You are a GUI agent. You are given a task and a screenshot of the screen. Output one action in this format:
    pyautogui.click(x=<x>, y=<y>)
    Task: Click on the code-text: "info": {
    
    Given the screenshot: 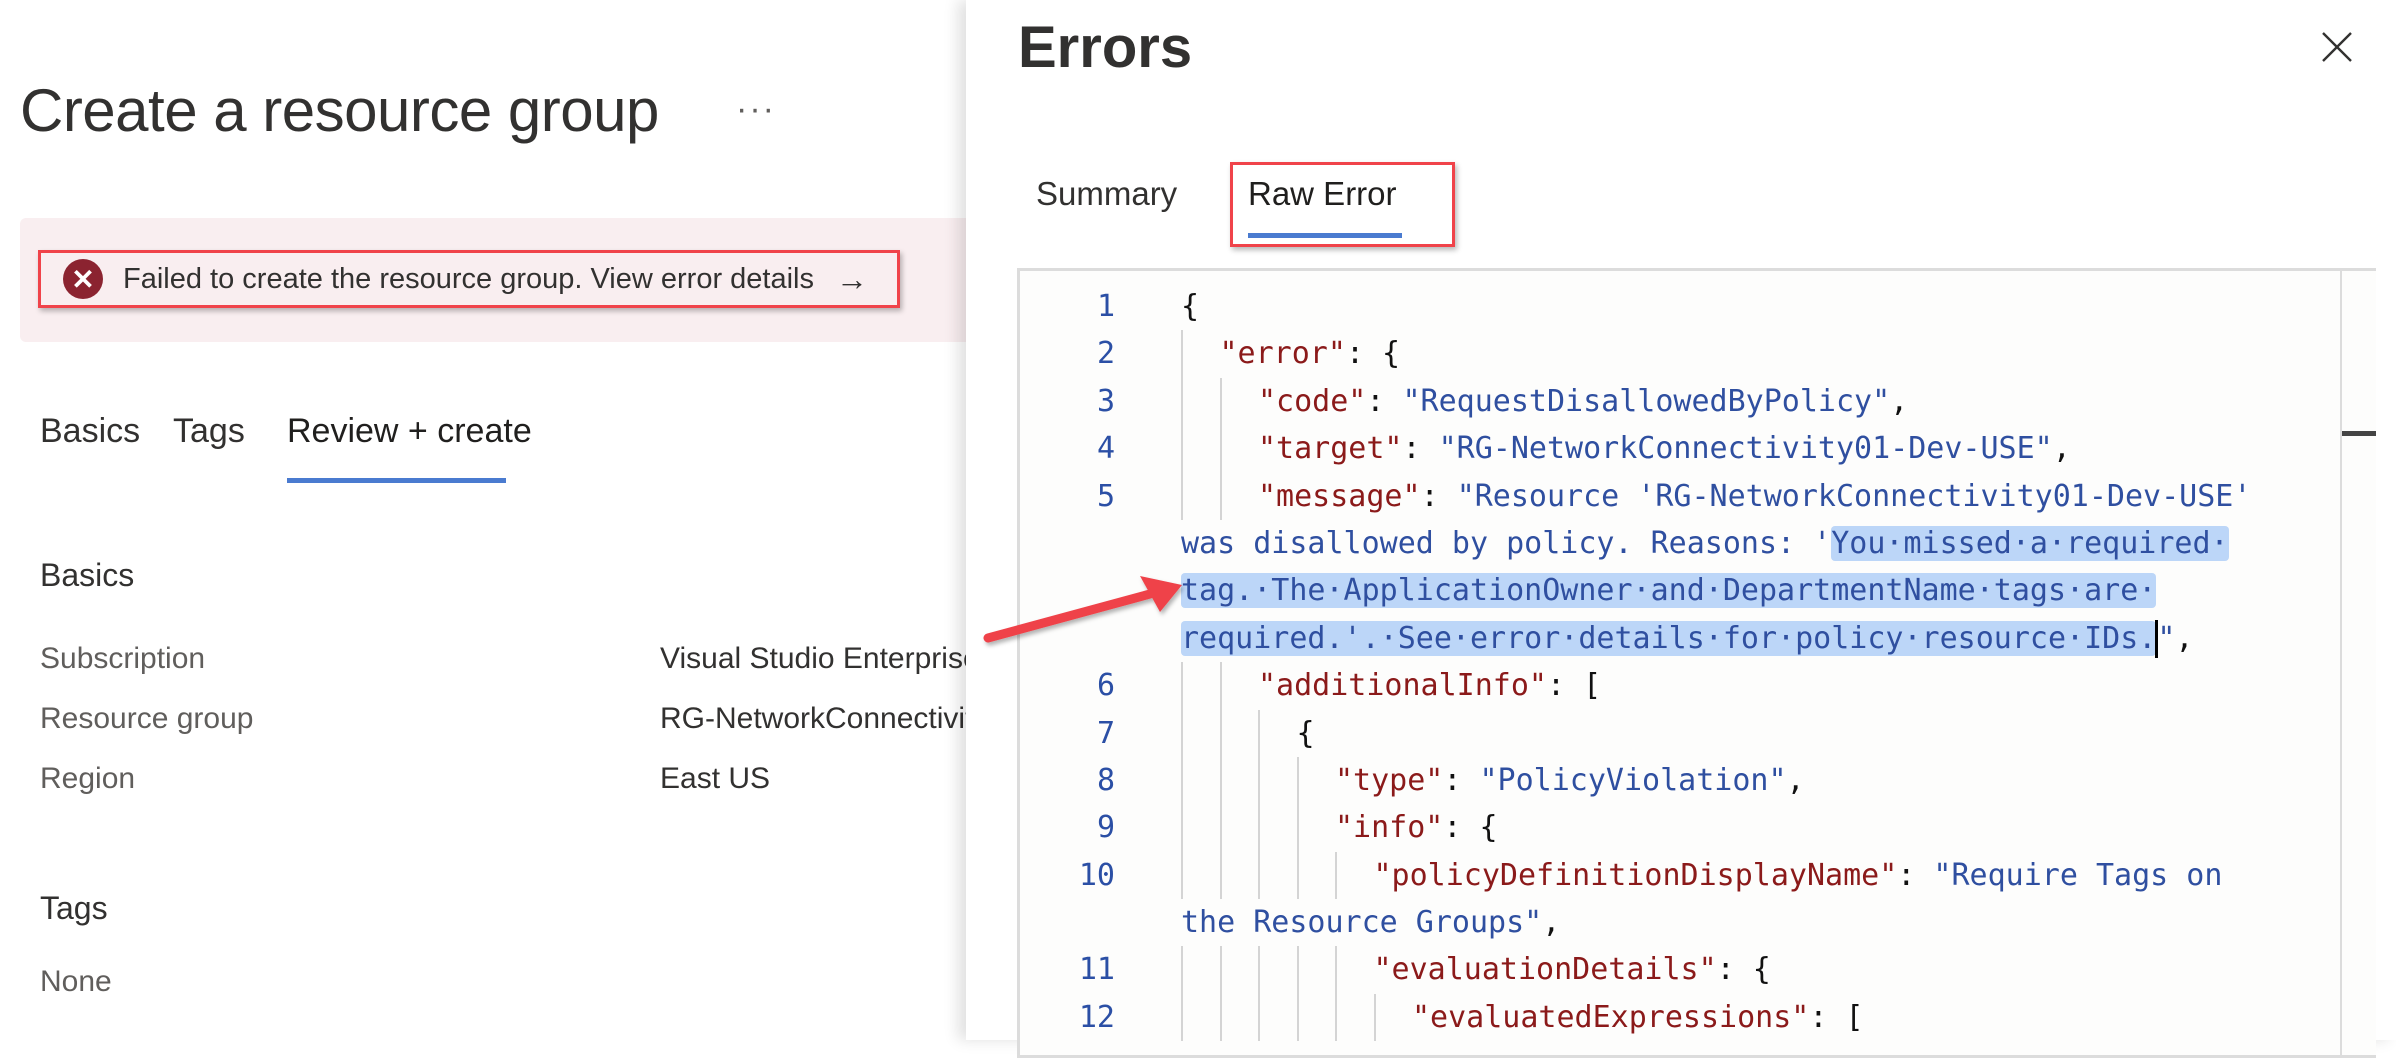 What is the action you would take?
    pyautogui.click(x=1416, y=827)
    